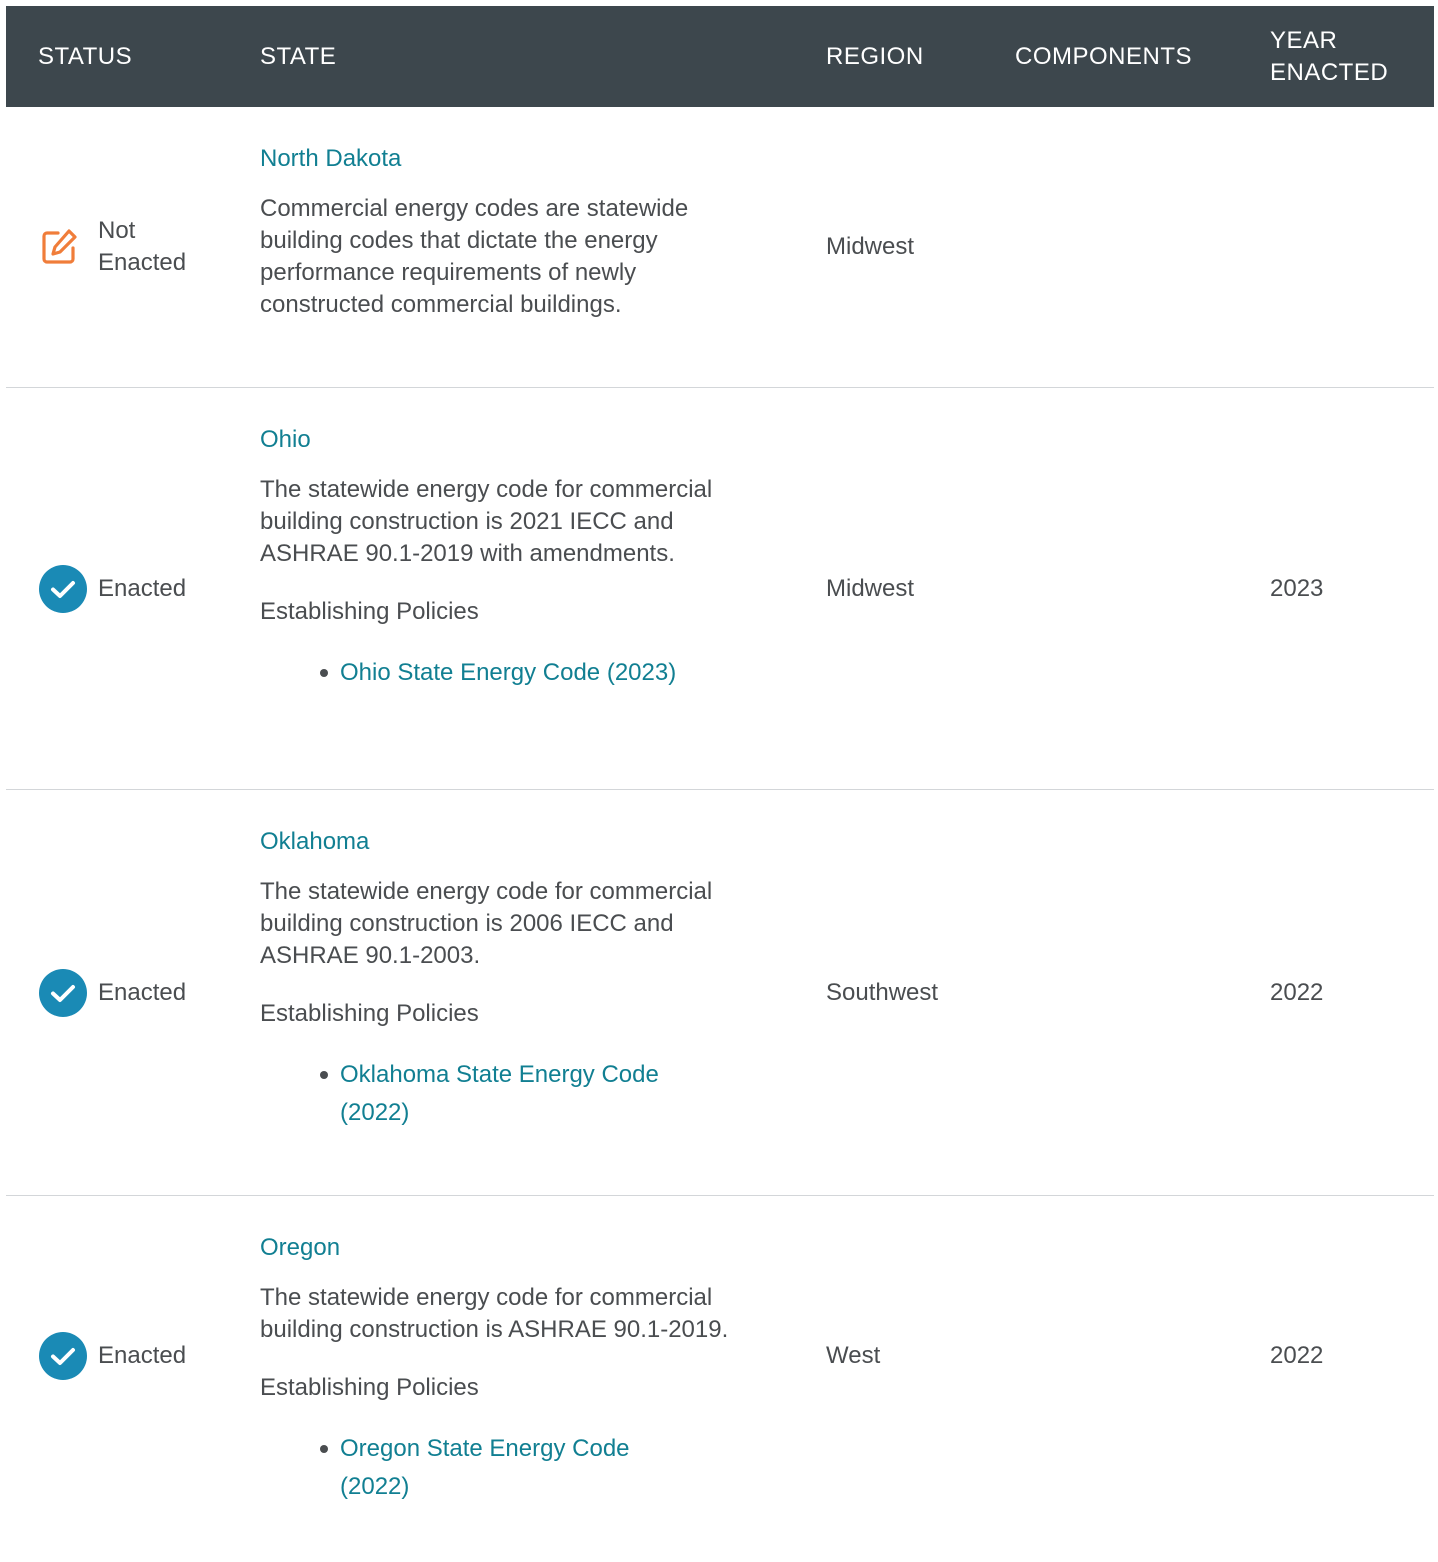 This screenshot has width=1438, height=1562. I want to click on region-cell: Southwest, so click(882, 992).